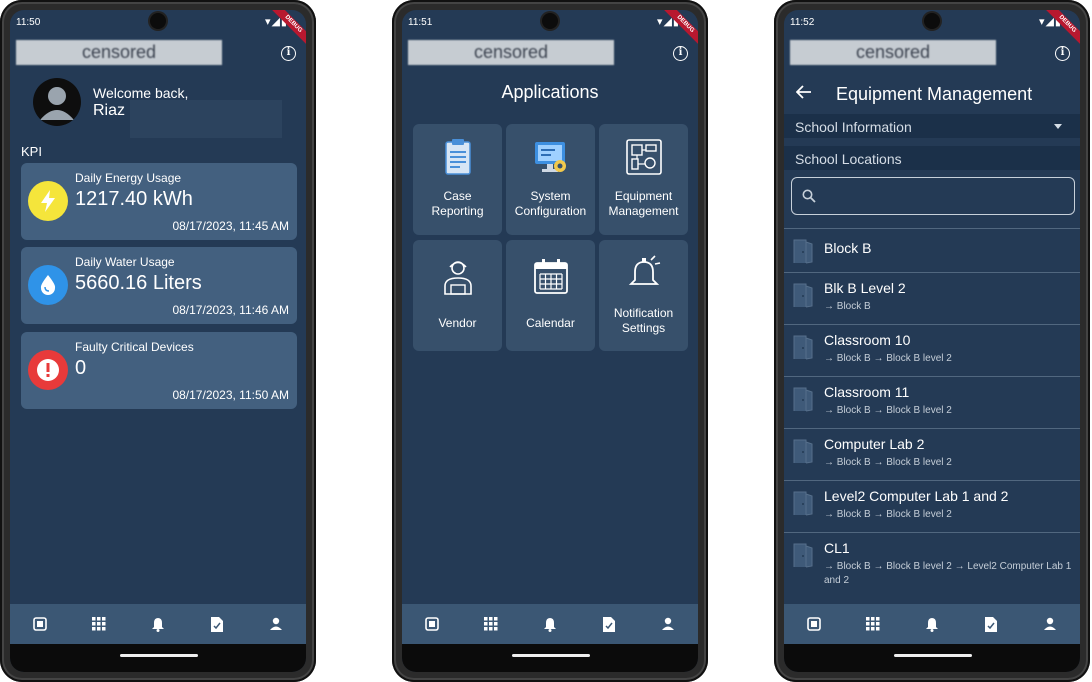  Describe the element at coordinates (457, 211) in the screenshot. I see `app-label: Reporting` at that location.